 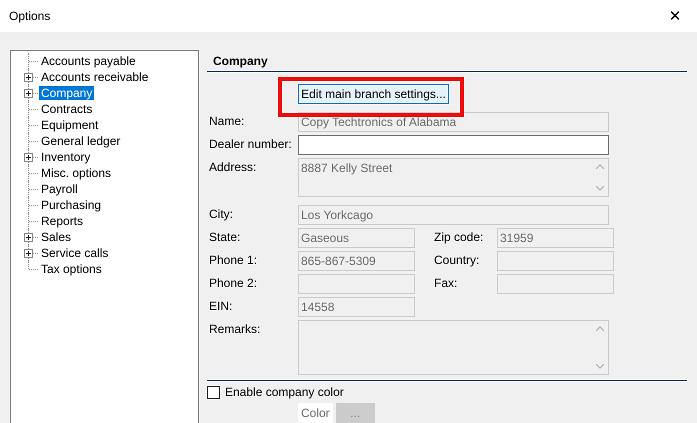 I want to click on field-value: 8887 Kelly Street, so click(x=346, y=169).